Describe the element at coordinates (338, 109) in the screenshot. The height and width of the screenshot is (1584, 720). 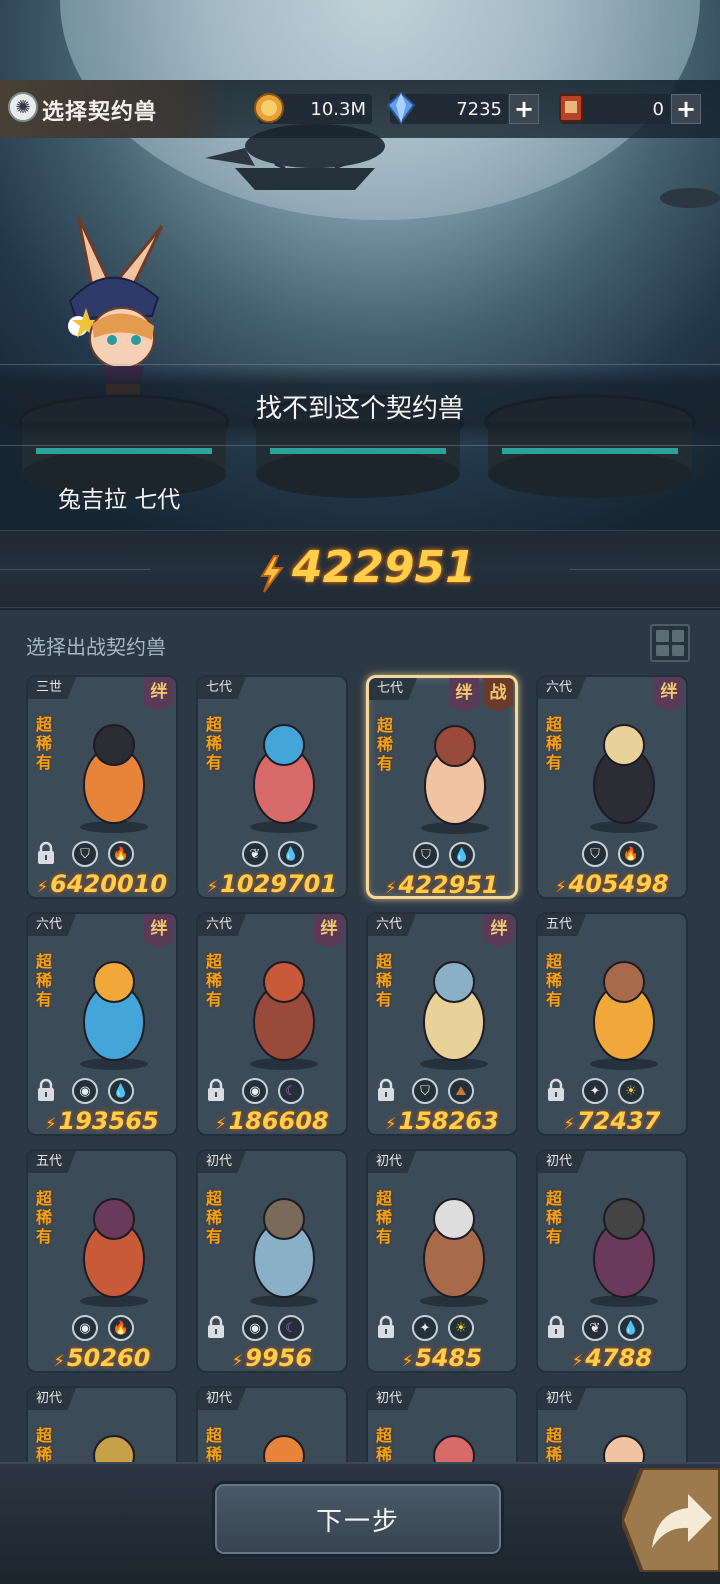
I see `gold-value: 10.3M` at that location.